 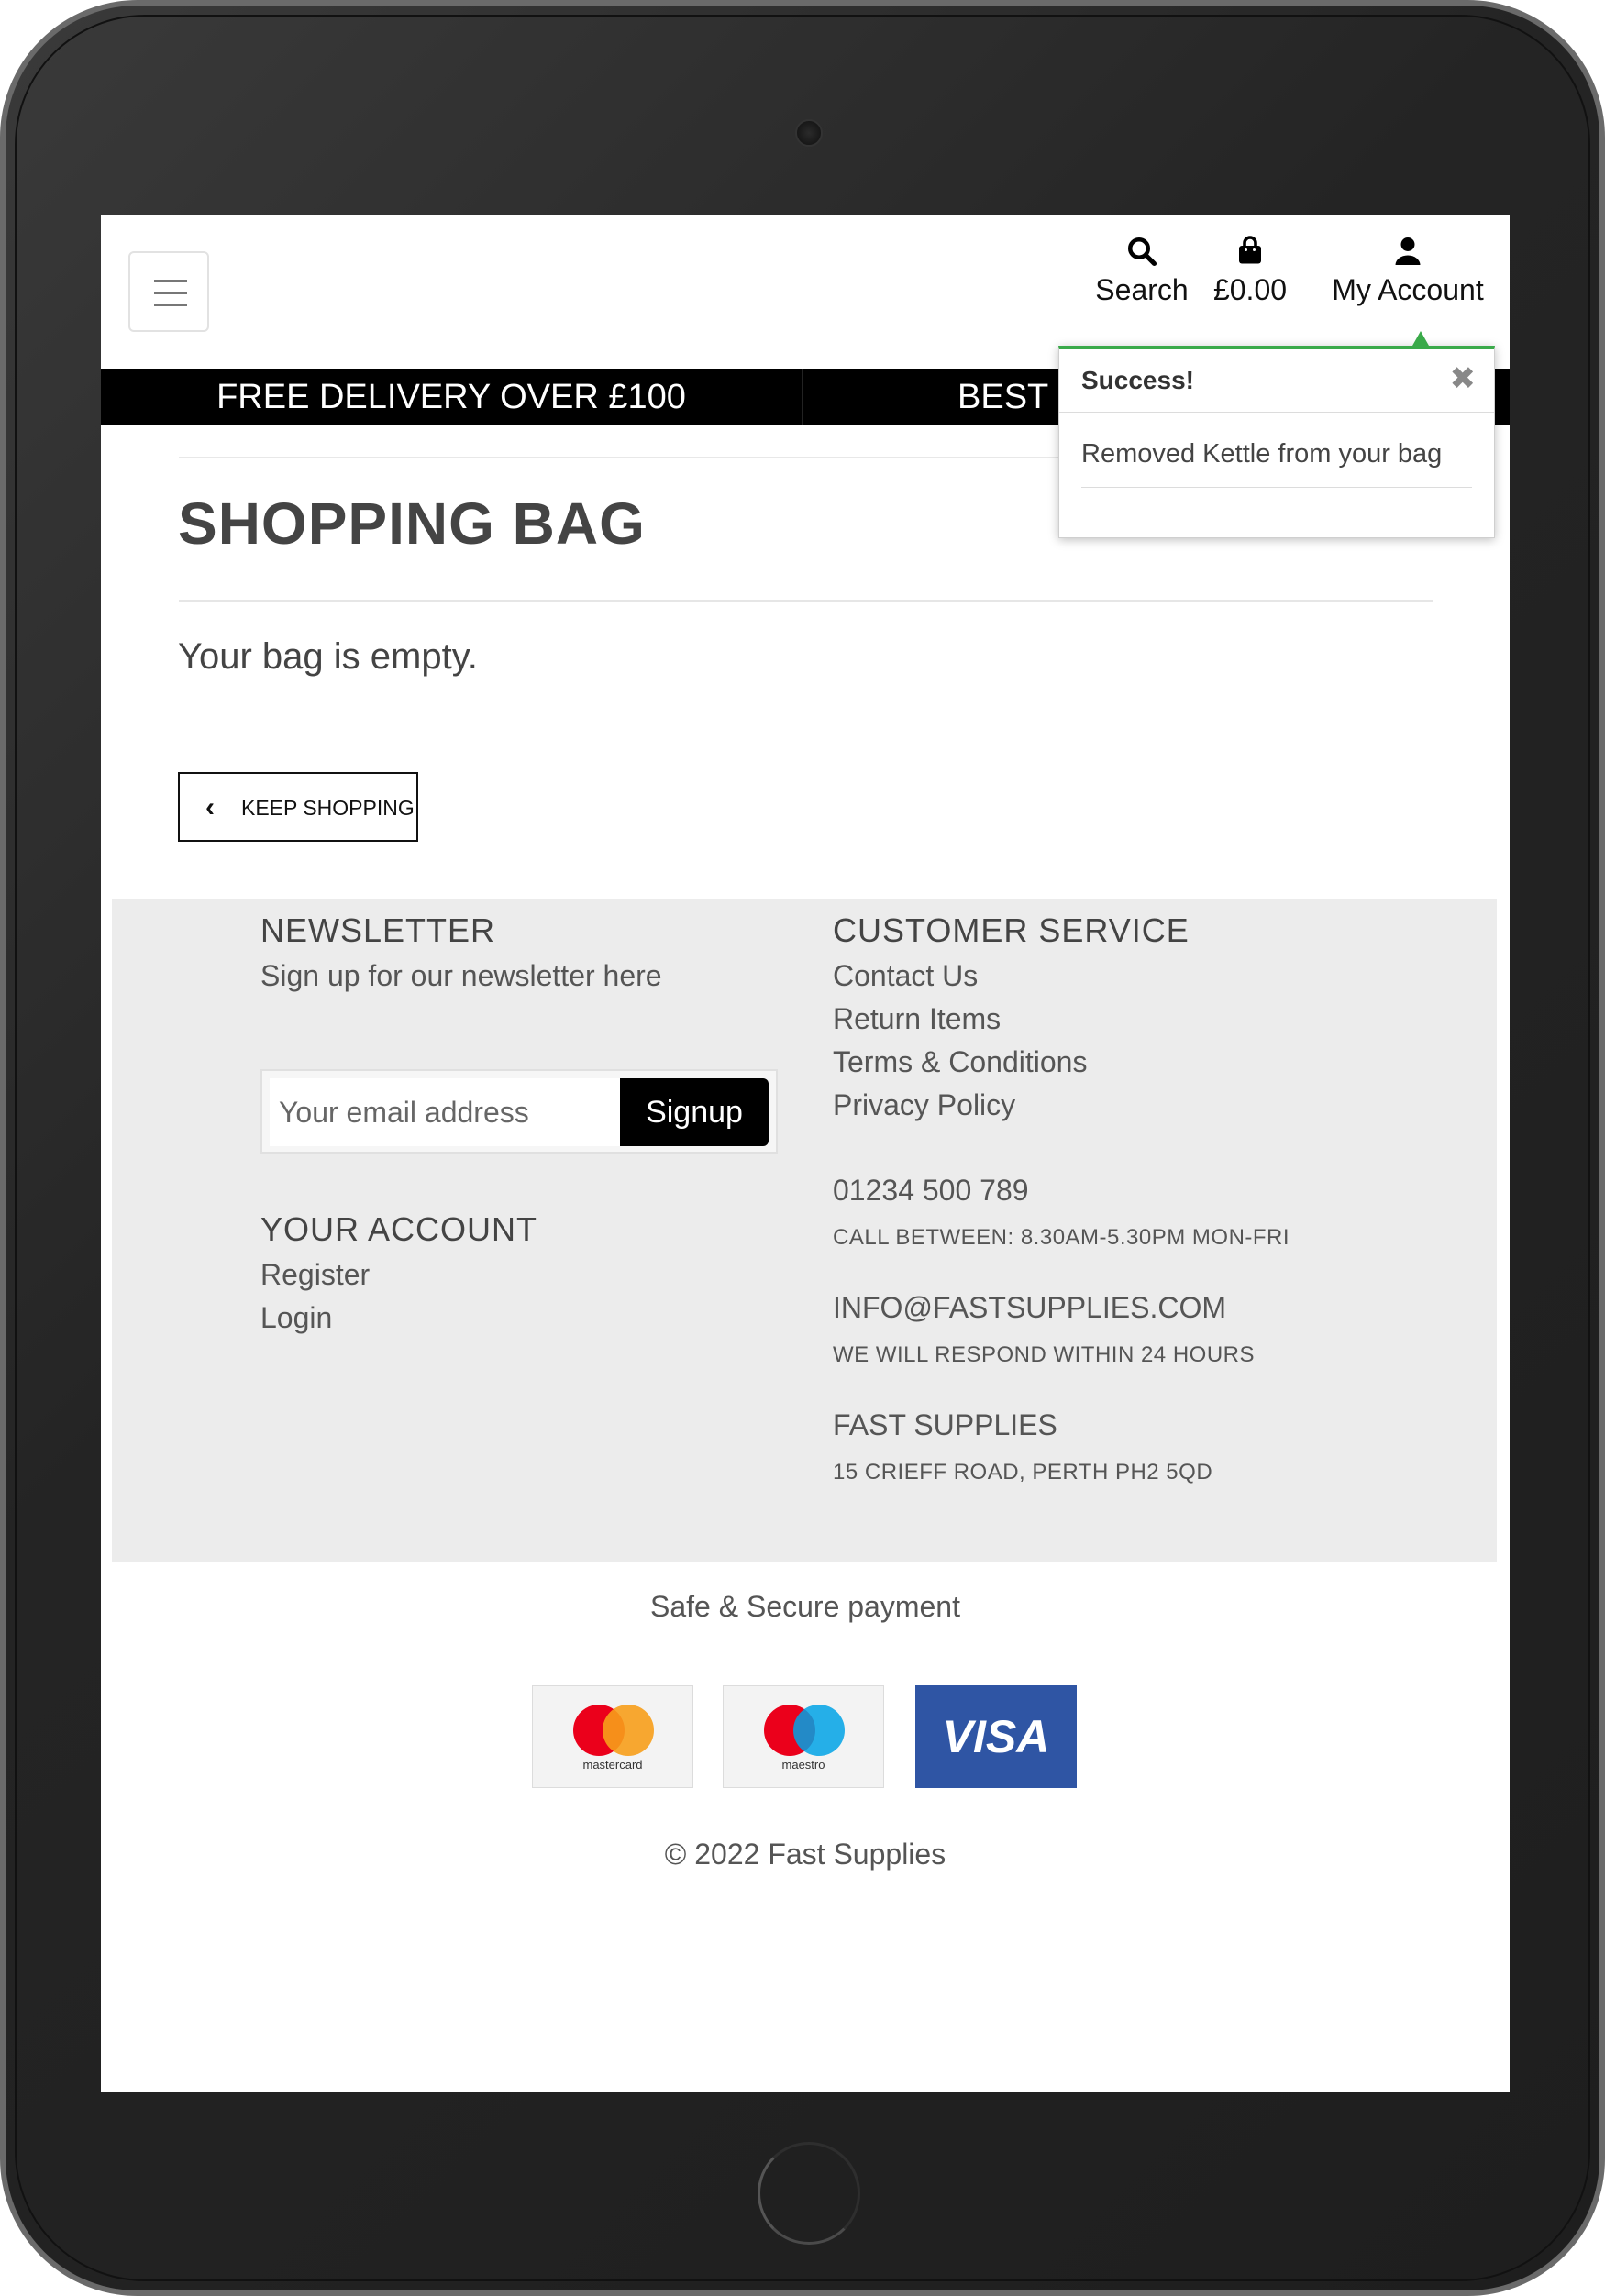 I want to click on maestro-caption: maestro, so click(x=803, y=1765).